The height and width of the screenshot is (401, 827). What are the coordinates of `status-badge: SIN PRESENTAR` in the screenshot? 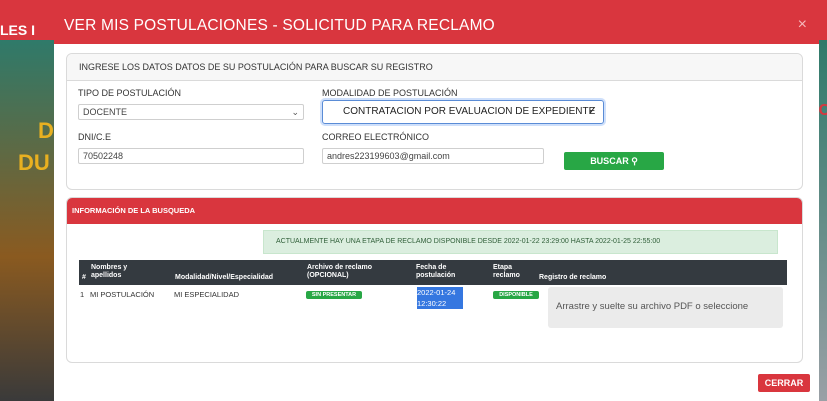 It's located at (334, 295).